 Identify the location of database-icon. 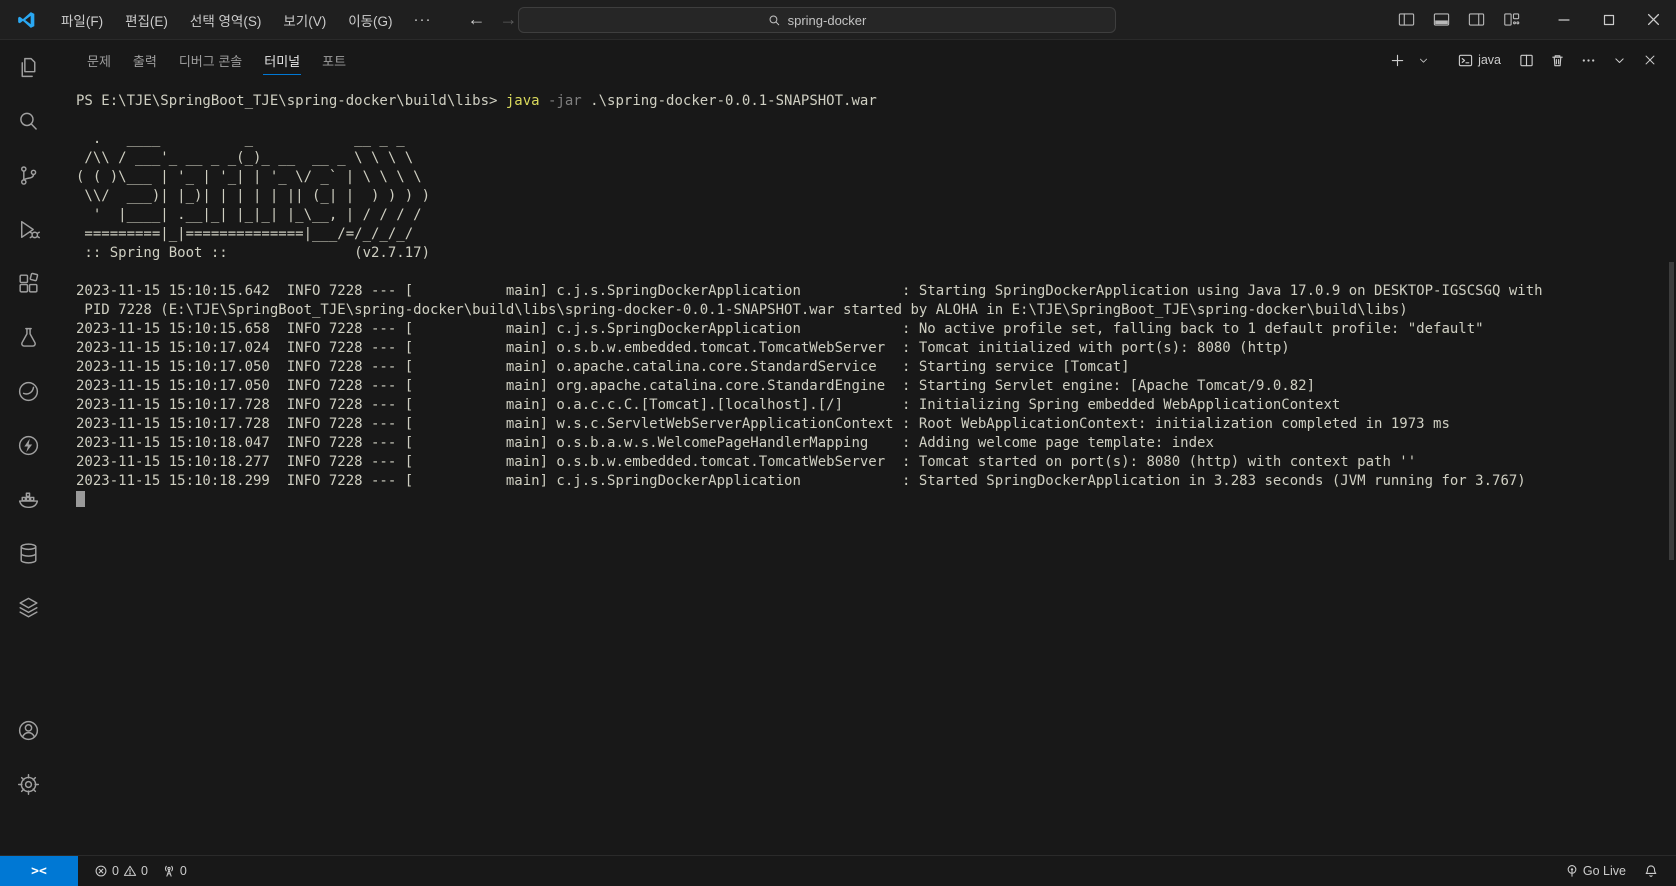
(28, 553).